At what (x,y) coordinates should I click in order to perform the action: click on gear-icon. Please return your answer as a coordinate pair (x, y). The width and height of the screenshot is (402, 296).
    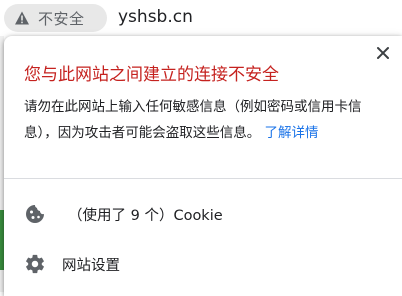
    Looking at the image, I should click on (35, 264).